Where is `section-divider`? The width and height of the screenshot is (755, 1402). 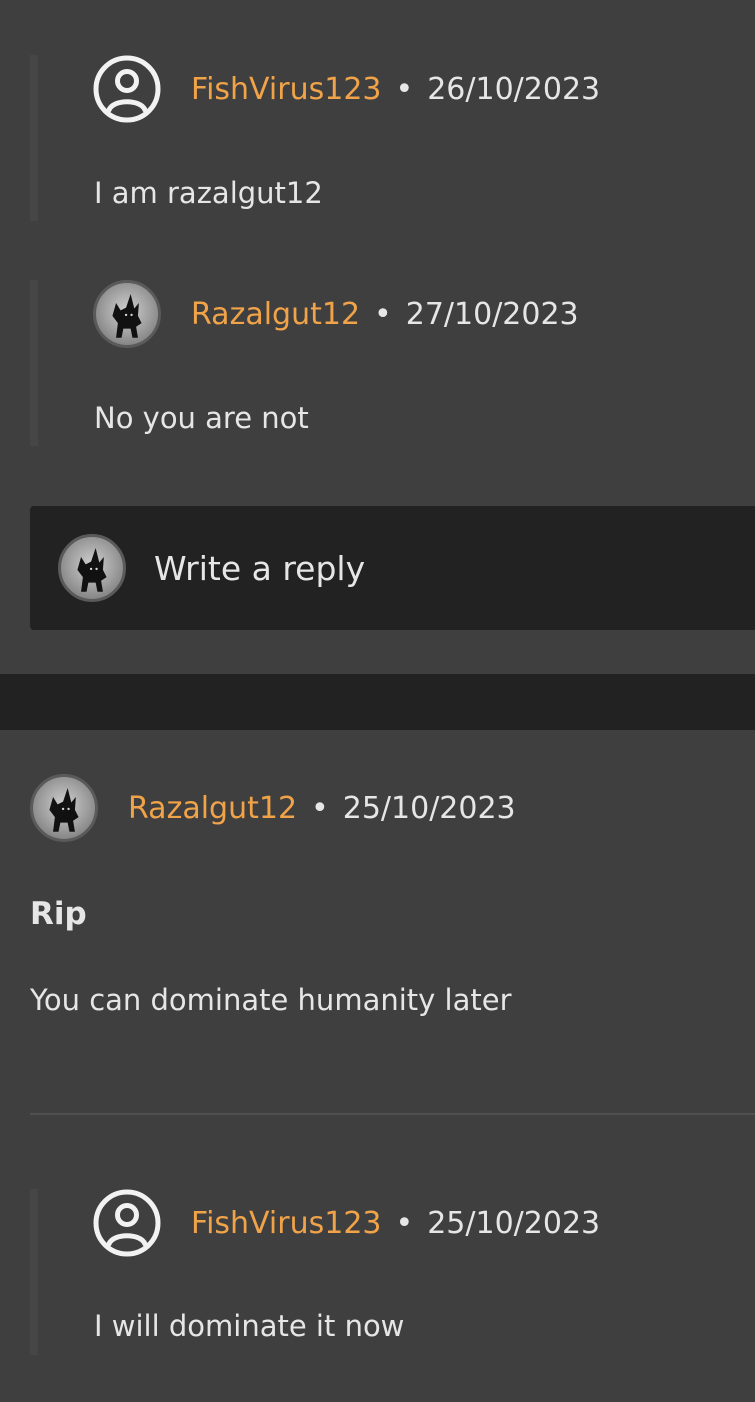 section-divider is located at coordinates (377, 702).